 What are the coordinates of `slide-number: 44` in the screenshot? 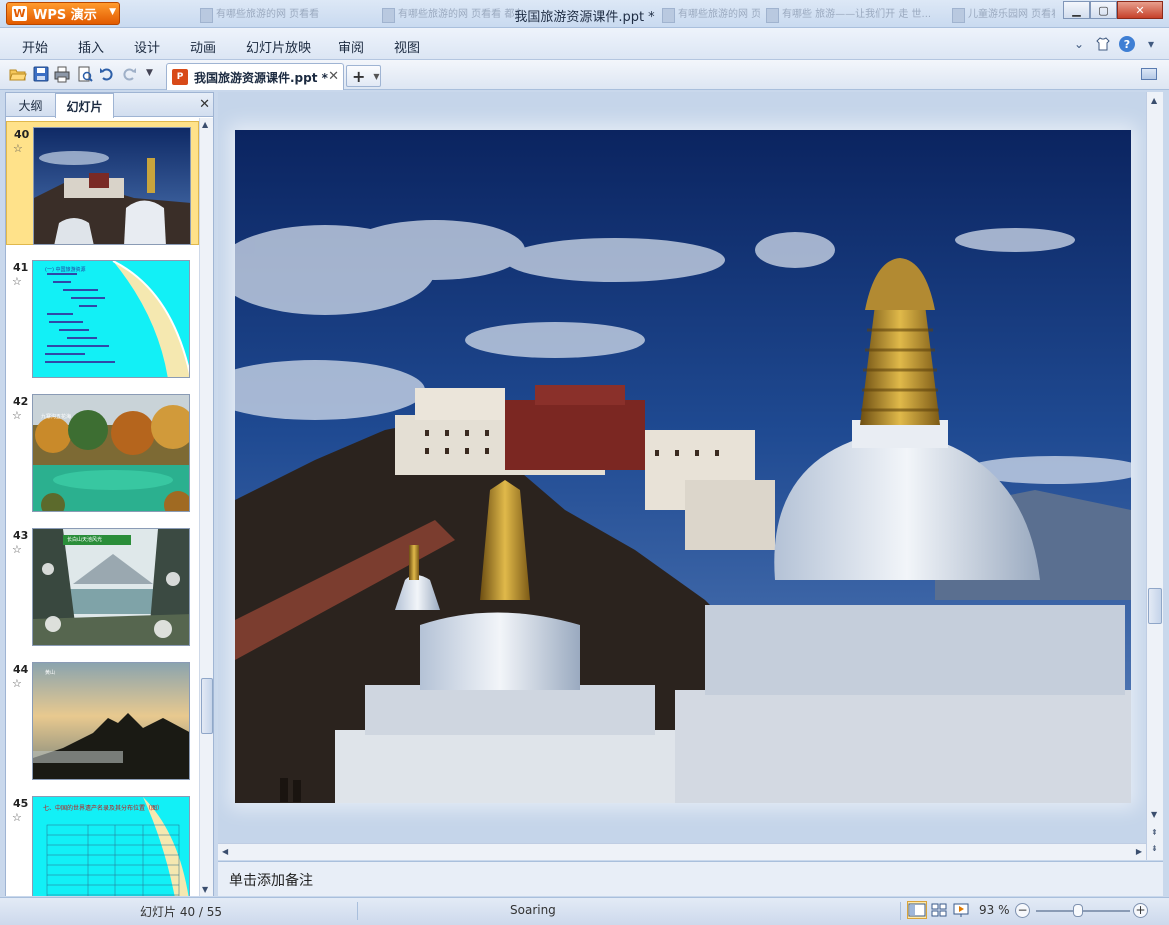 It's located at (21, 669).